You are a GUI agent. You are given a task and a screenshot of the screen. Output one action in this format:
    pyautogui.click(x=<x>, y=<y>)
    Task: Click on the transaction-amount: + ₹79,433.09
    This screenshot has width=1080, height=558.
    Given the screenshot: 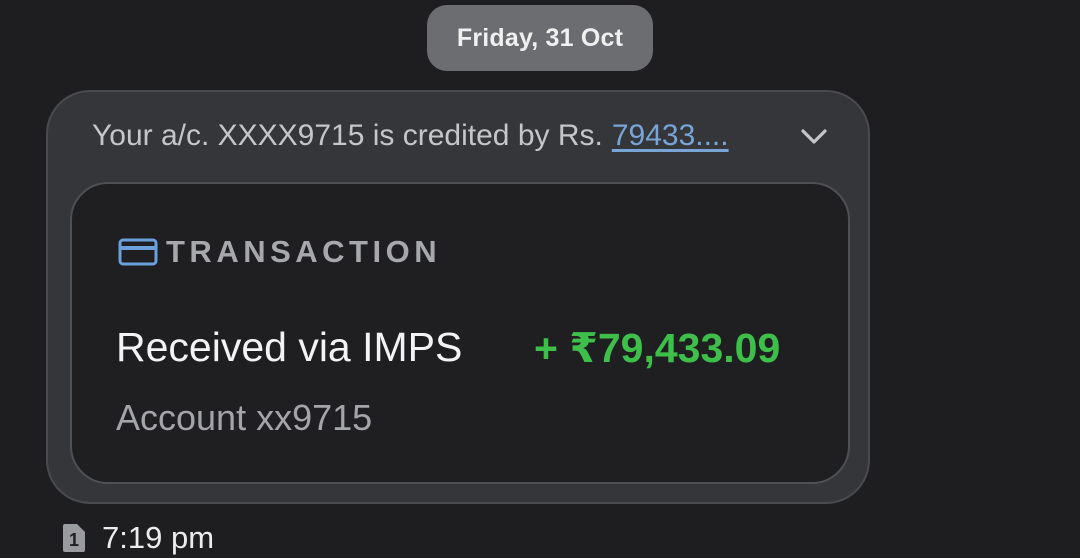 What is the action you would take?
    pyautogui.click(x=657, y=348)
    